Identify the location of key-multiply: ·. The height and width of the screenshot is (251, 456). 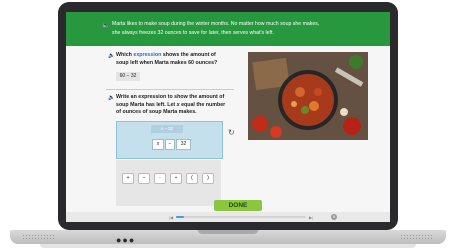
(160, 178).